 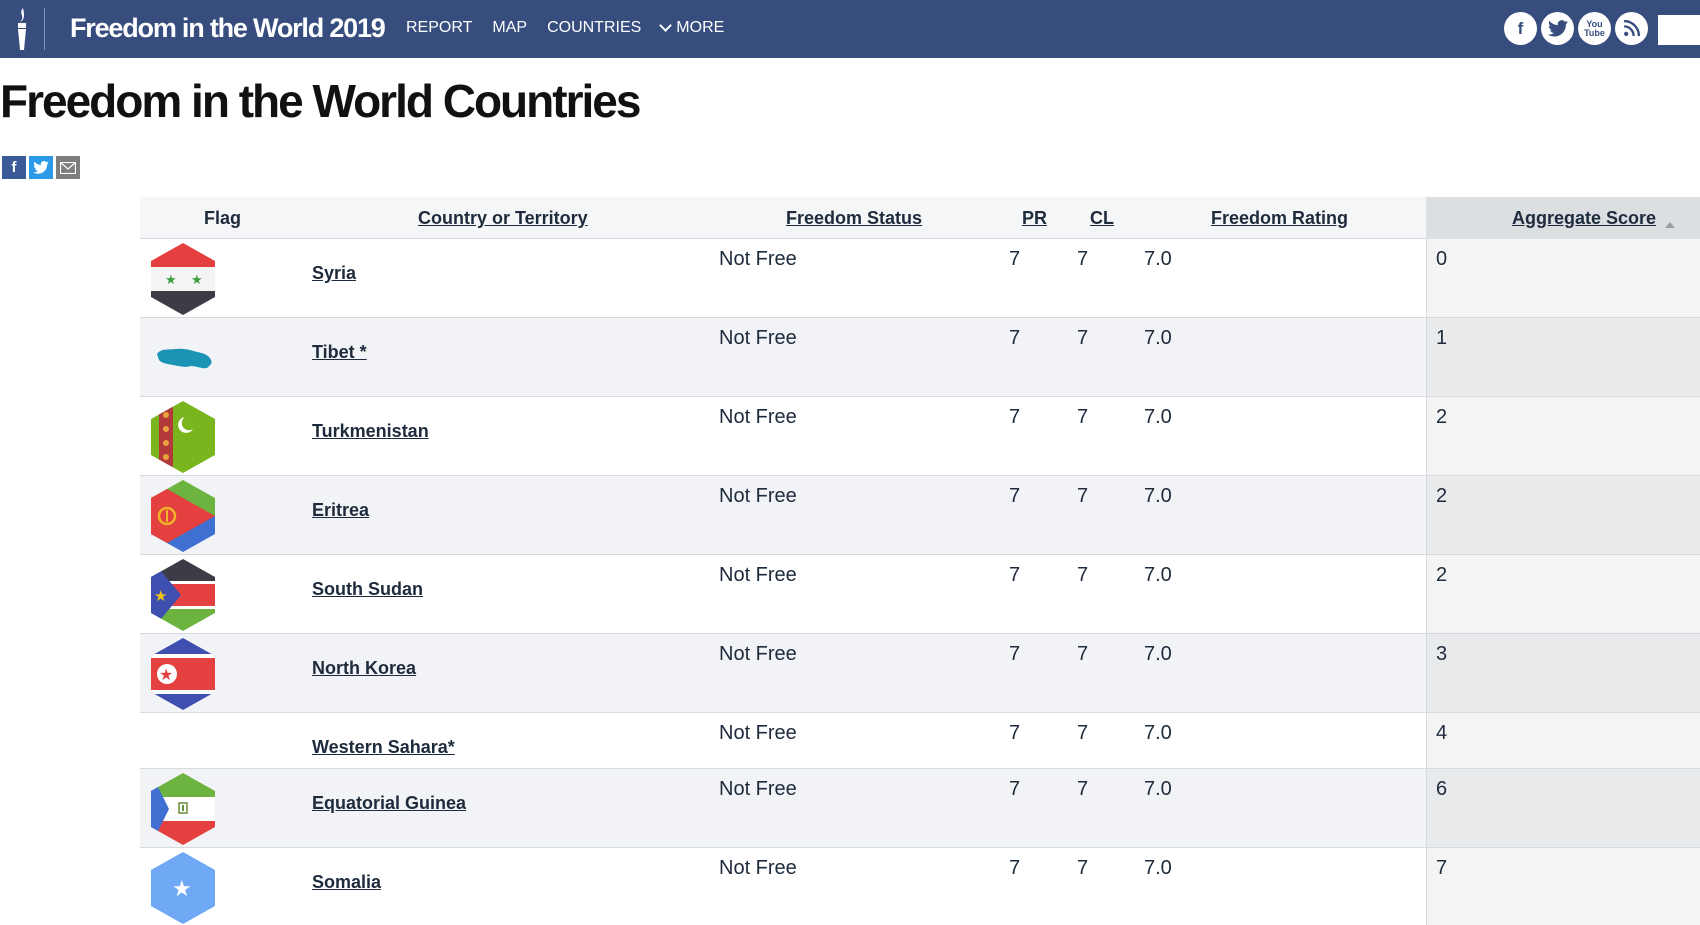 What do you see at coordinates (1279, 218) in the screenshot?
I see `column-header-rating: Freedom Rating` at bounding box center [1279, 218].